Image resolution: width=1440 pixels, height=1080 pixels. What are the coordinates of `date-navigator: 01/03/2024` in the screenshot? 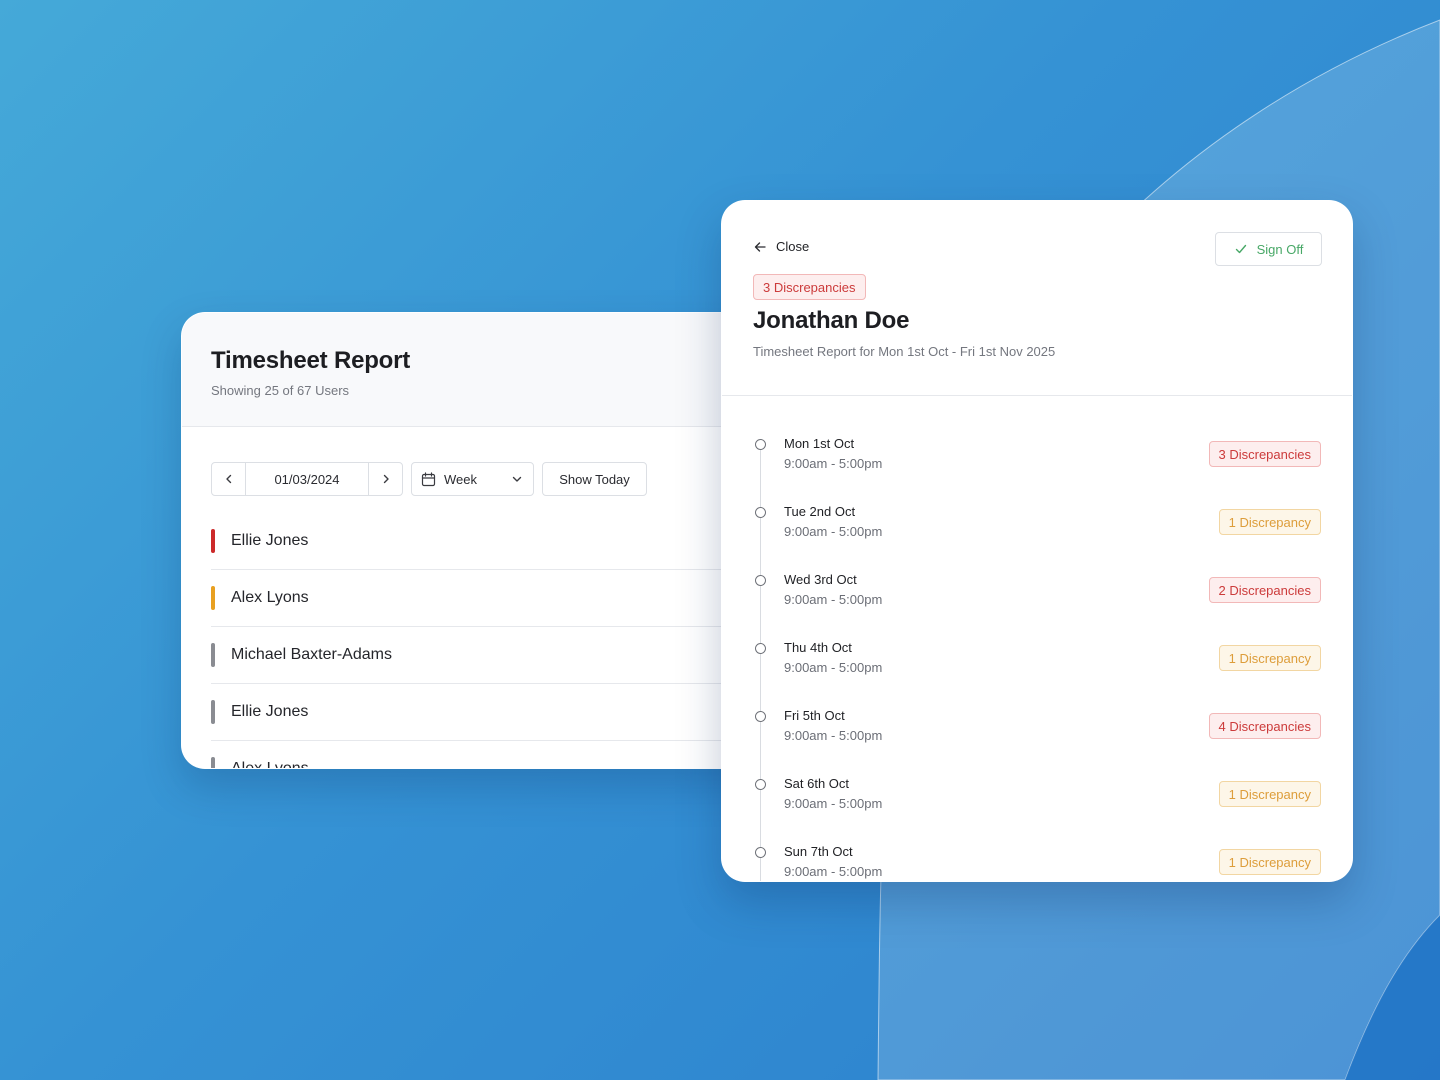 It's located at (307, 479).